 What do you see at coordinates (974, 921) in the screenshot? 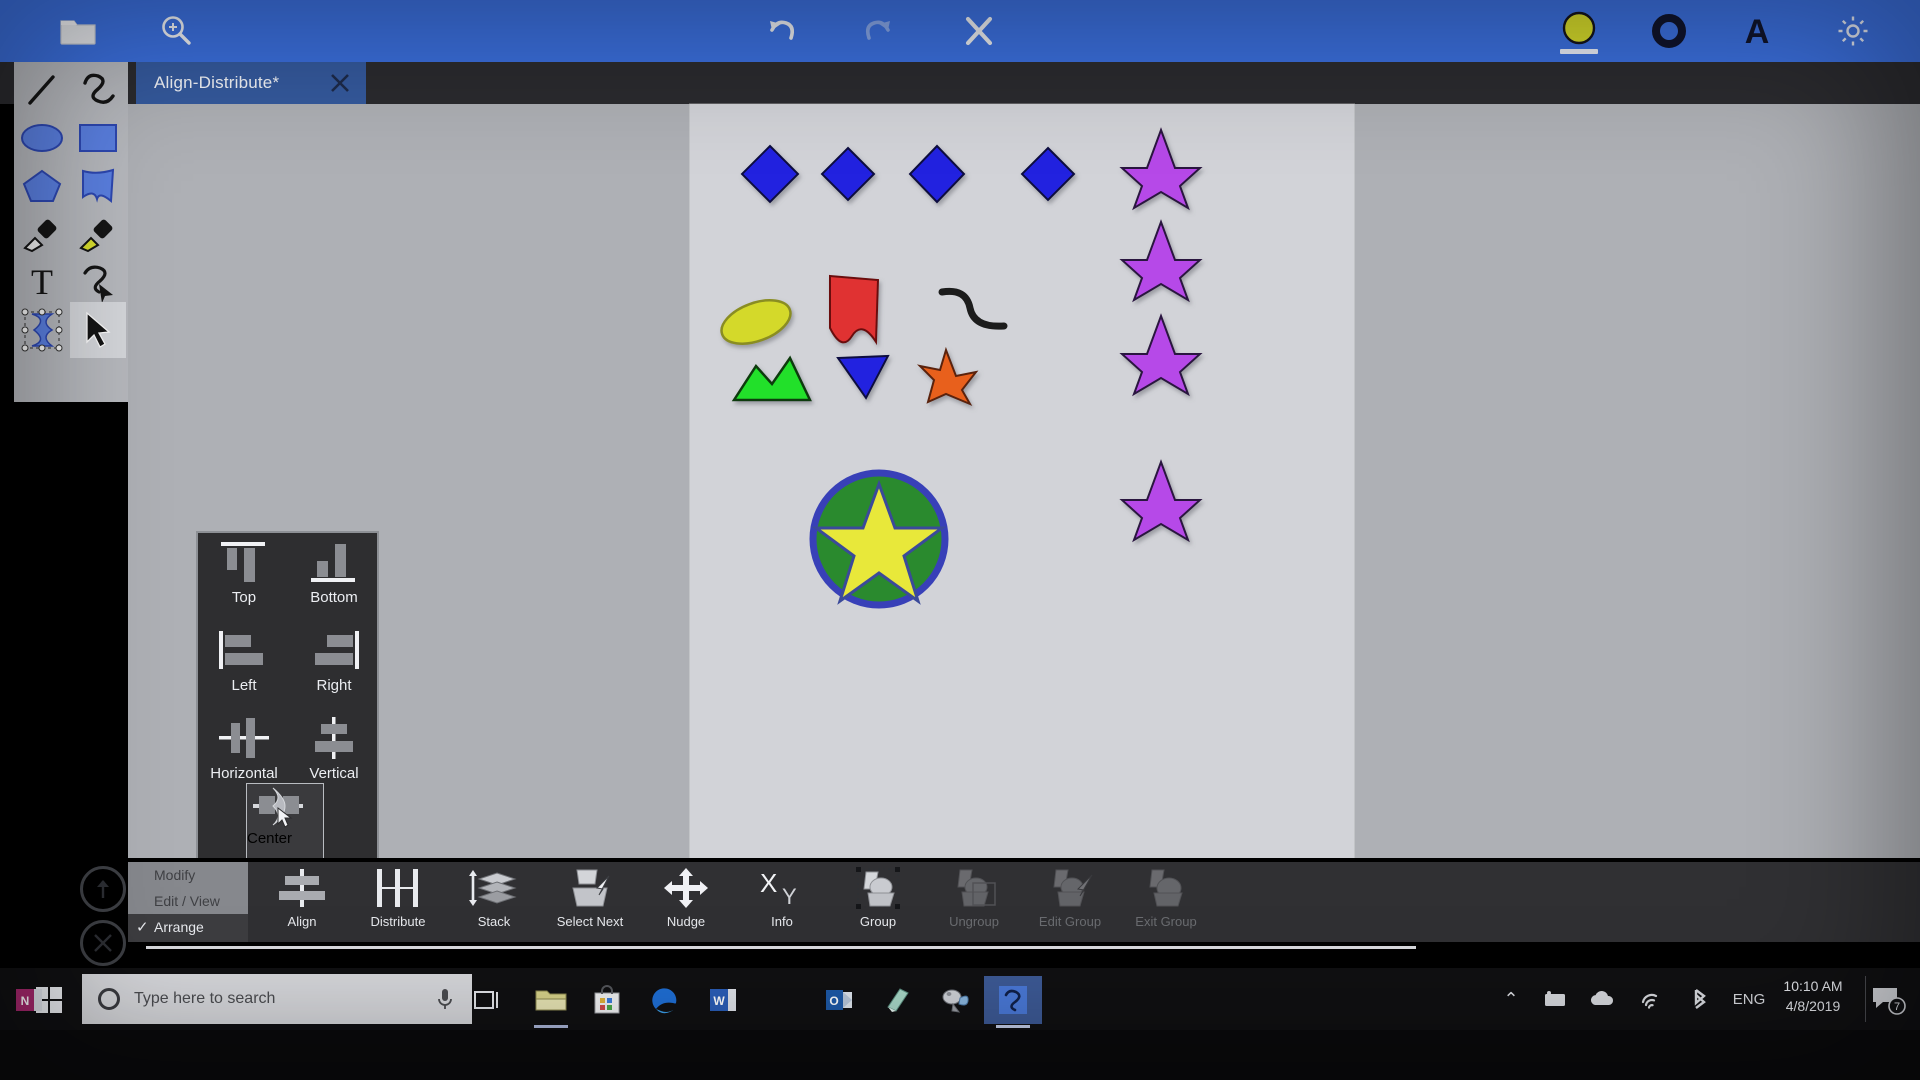
I see `ungroup-label: Ungroup` at bounding box center [974, 921].